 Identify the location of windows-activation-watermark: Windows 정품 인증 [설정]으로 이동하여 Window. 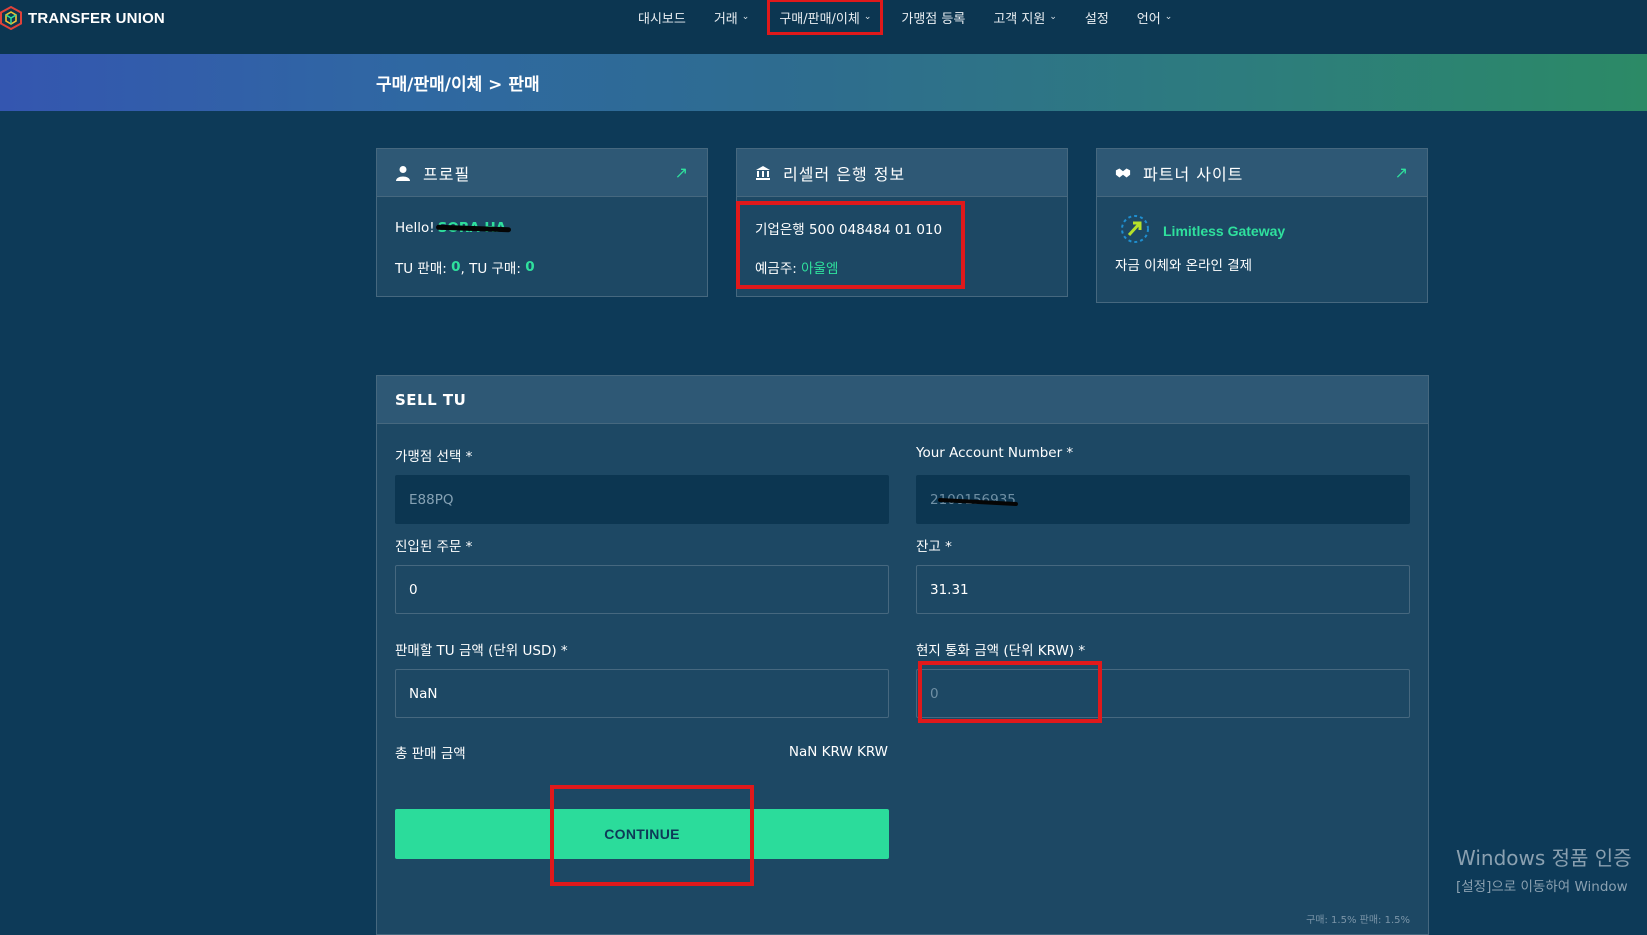
(1544, 868).